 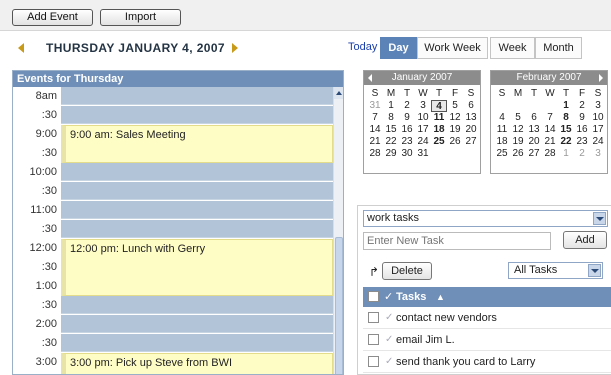 I want to click on calendar-day: 18, so click(x=439, y=130).